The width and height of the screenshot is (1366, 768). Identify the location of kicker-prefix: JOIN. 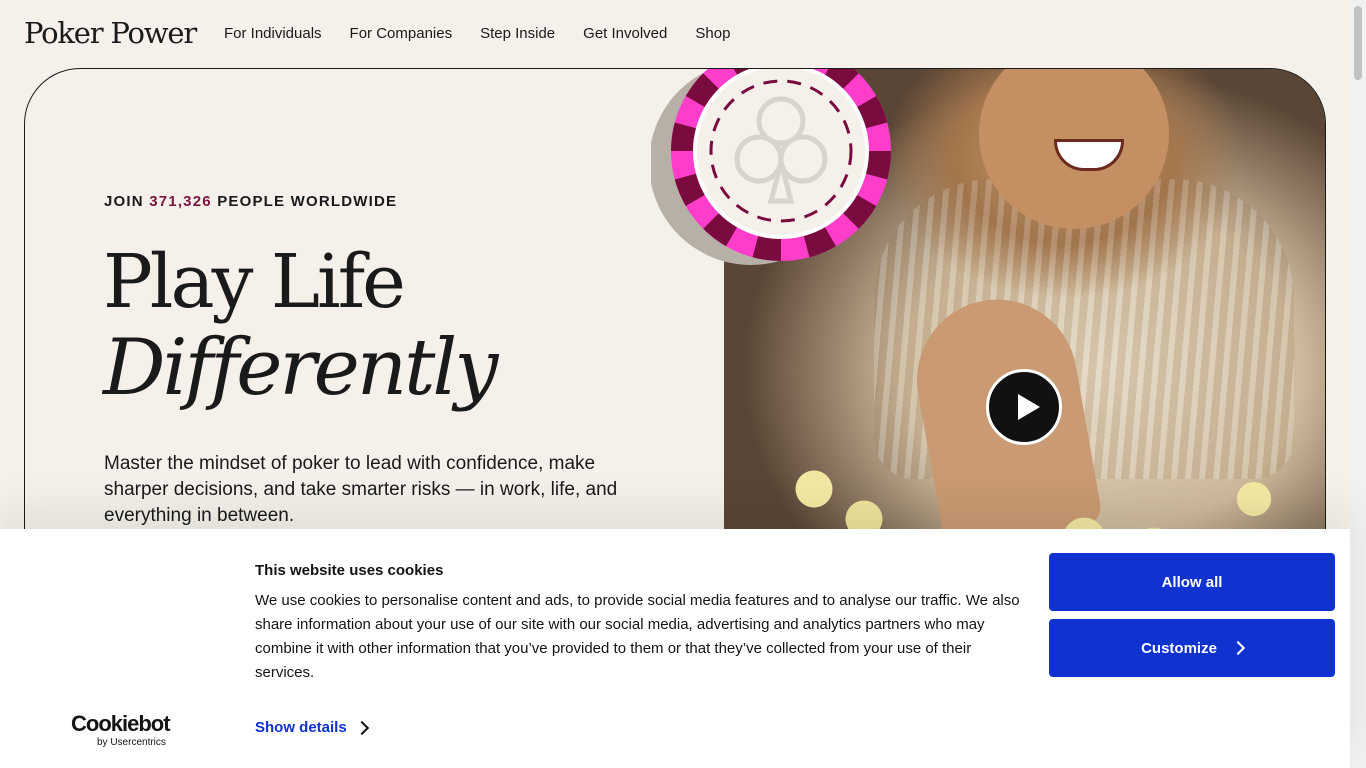
(124, 201).